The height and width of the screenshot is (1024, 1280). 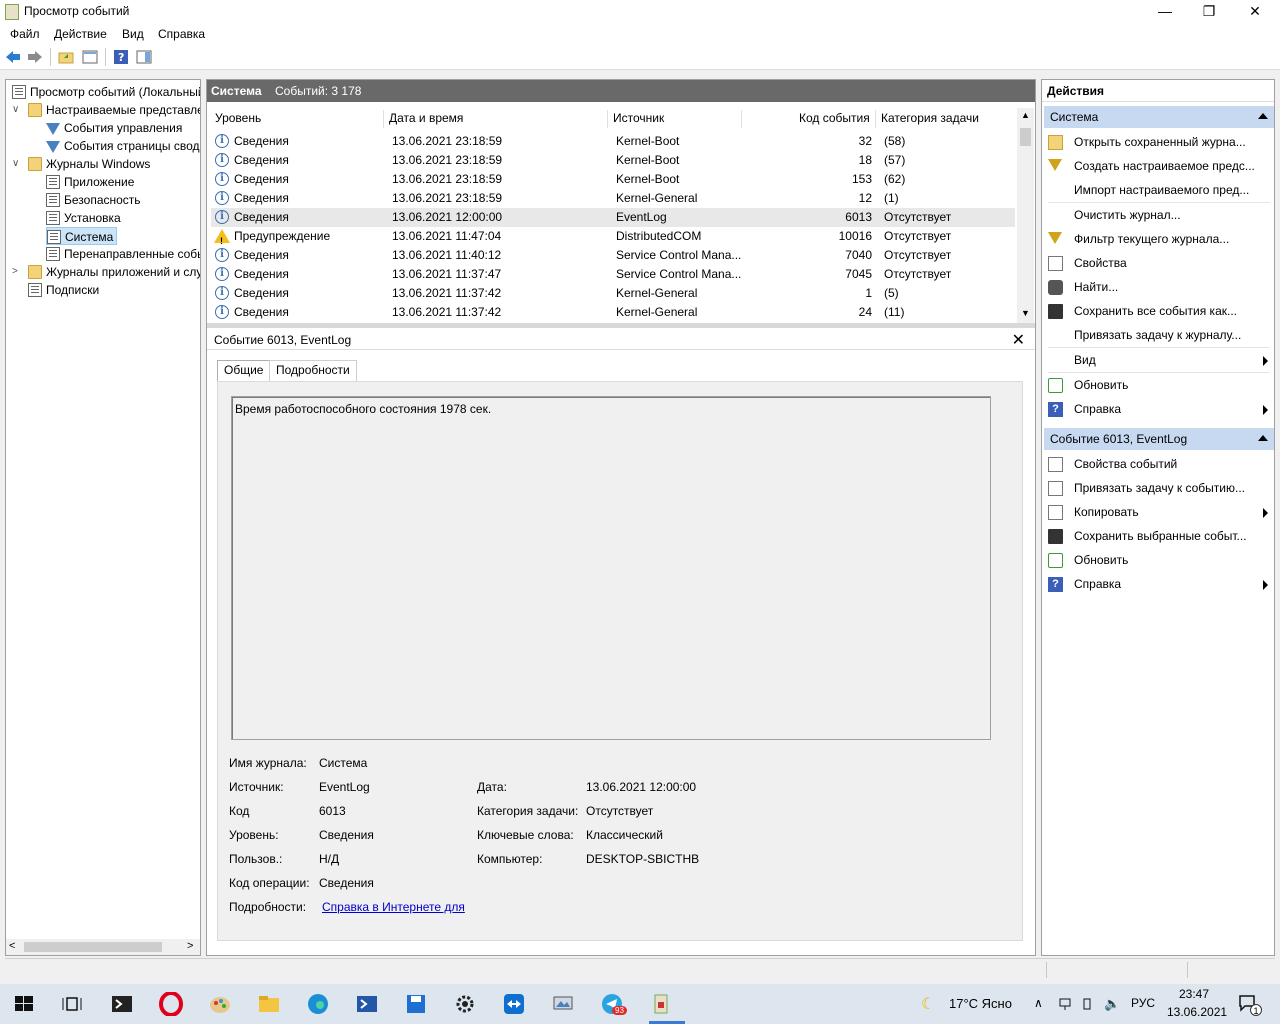 I want to click on task-view-icon, so click(x=72, y=1004).